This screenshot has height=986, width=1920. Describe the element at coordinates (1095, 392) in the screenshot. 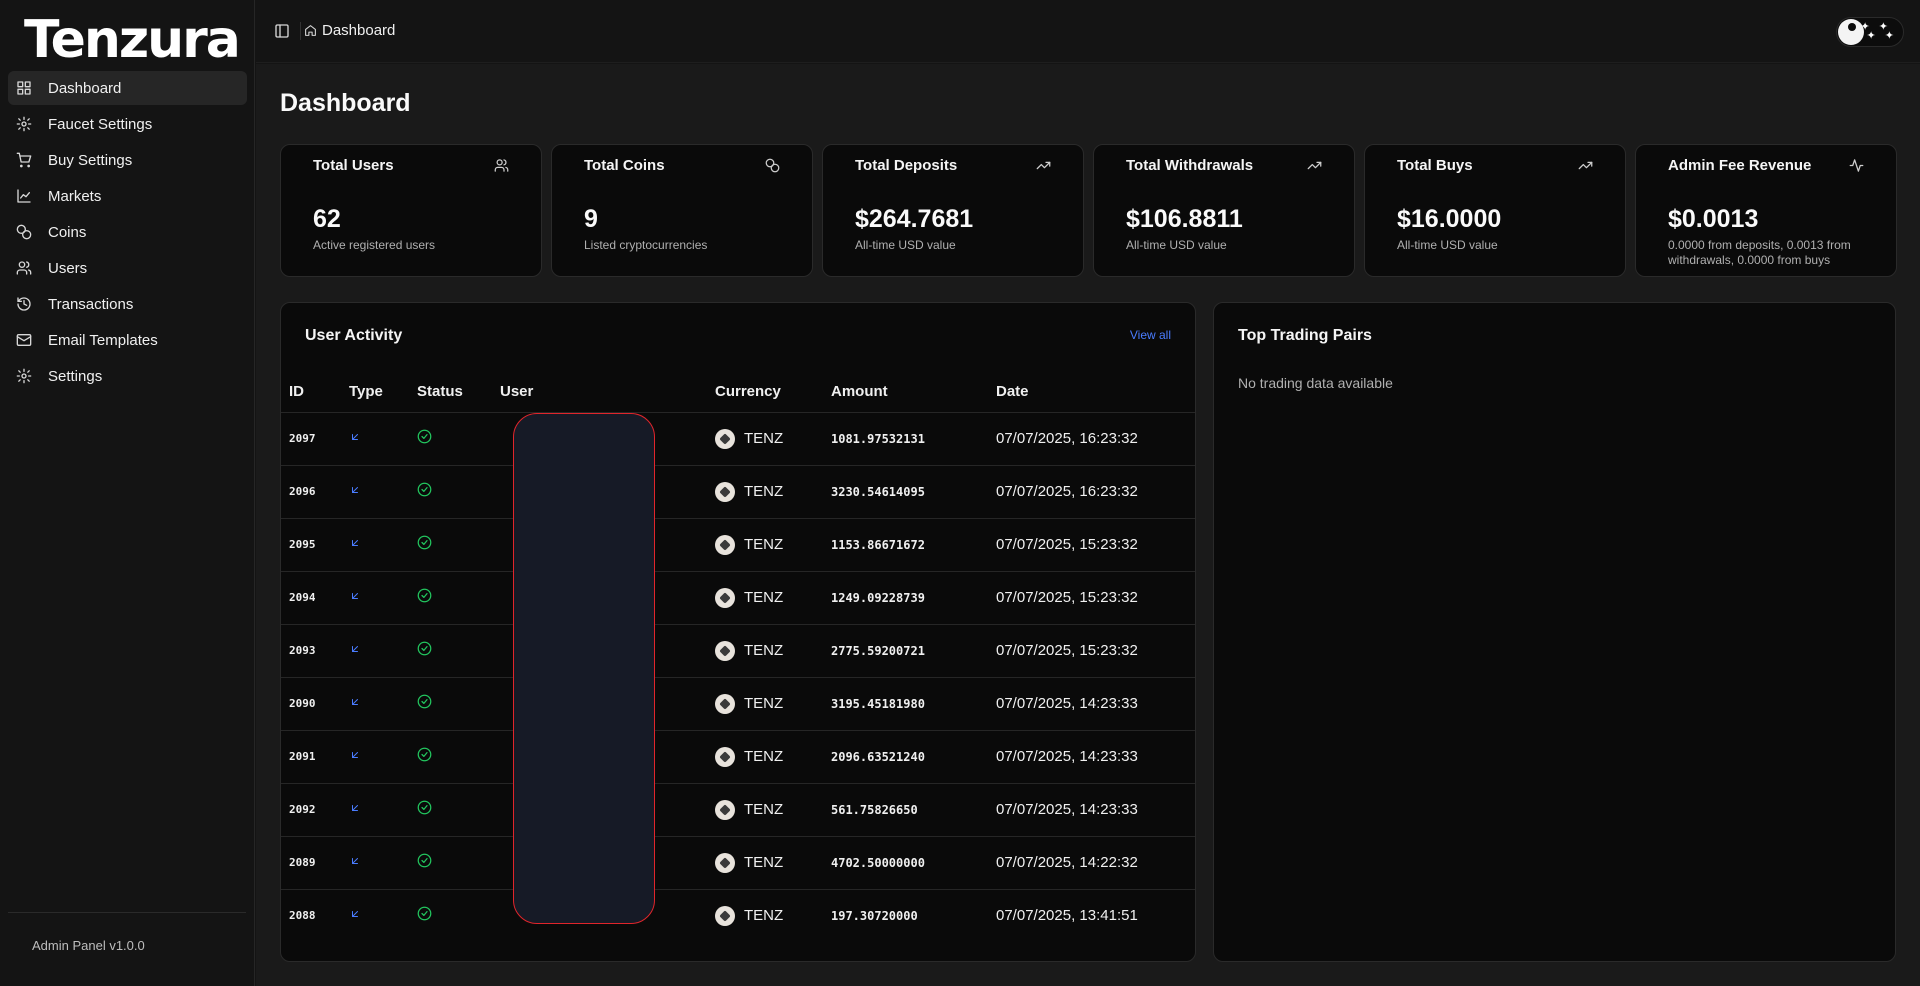

I see `column-header-date: Date` at that location.